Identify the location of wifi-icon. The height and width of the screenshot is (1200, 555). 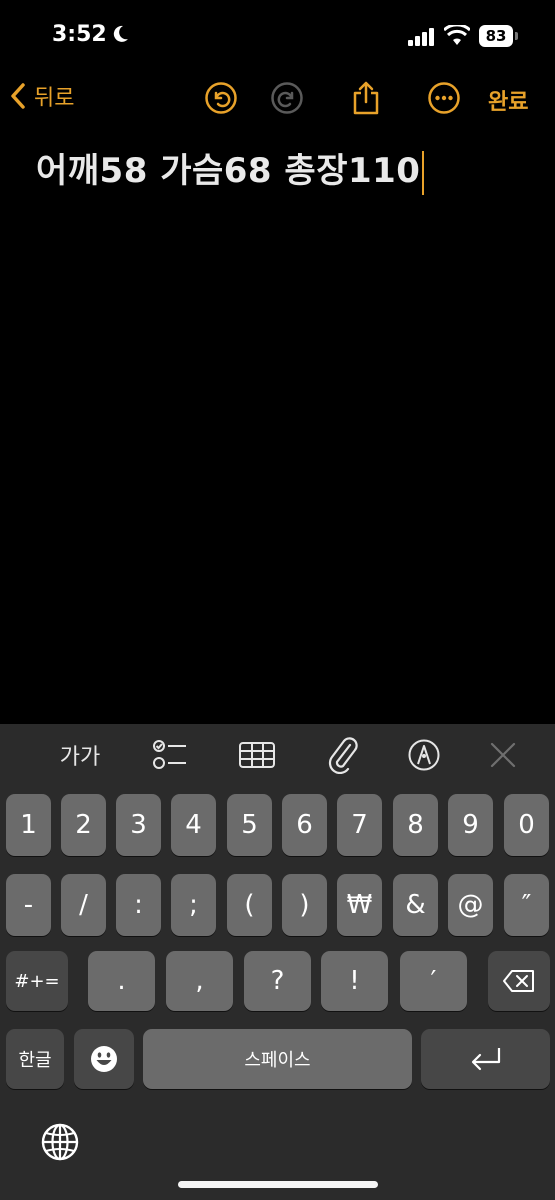
(457, 37).